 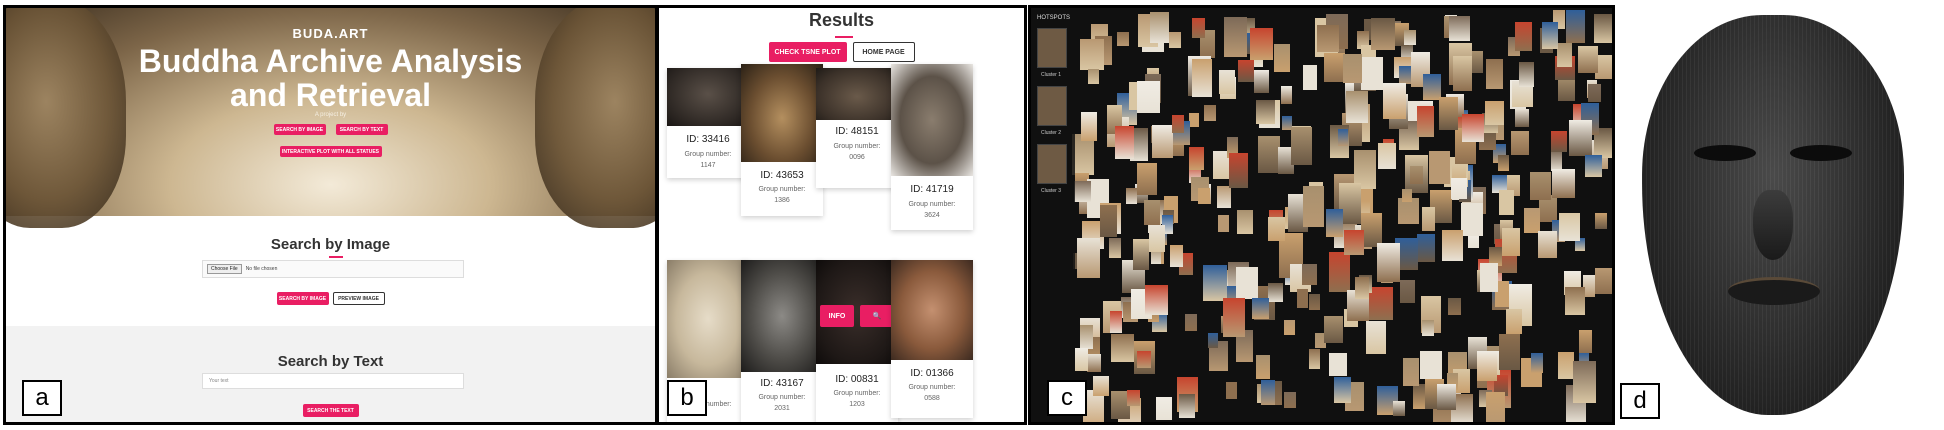 I want to click on choose-file-button: Choose File, so click(x=224, y=269).